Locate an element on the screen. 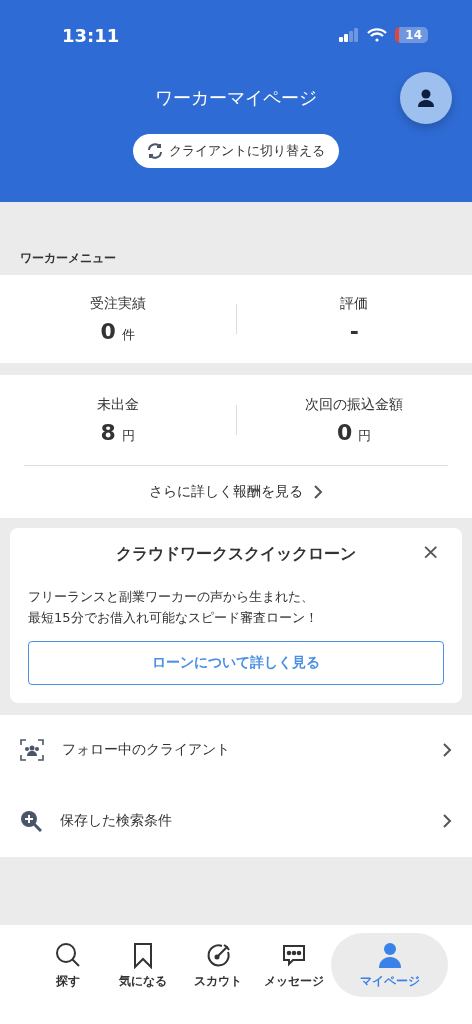 Image resolution: width=472 pixels, height=1024 pixels. menu-item: フォロー中のクライアント is located at coordinates (236, 750).